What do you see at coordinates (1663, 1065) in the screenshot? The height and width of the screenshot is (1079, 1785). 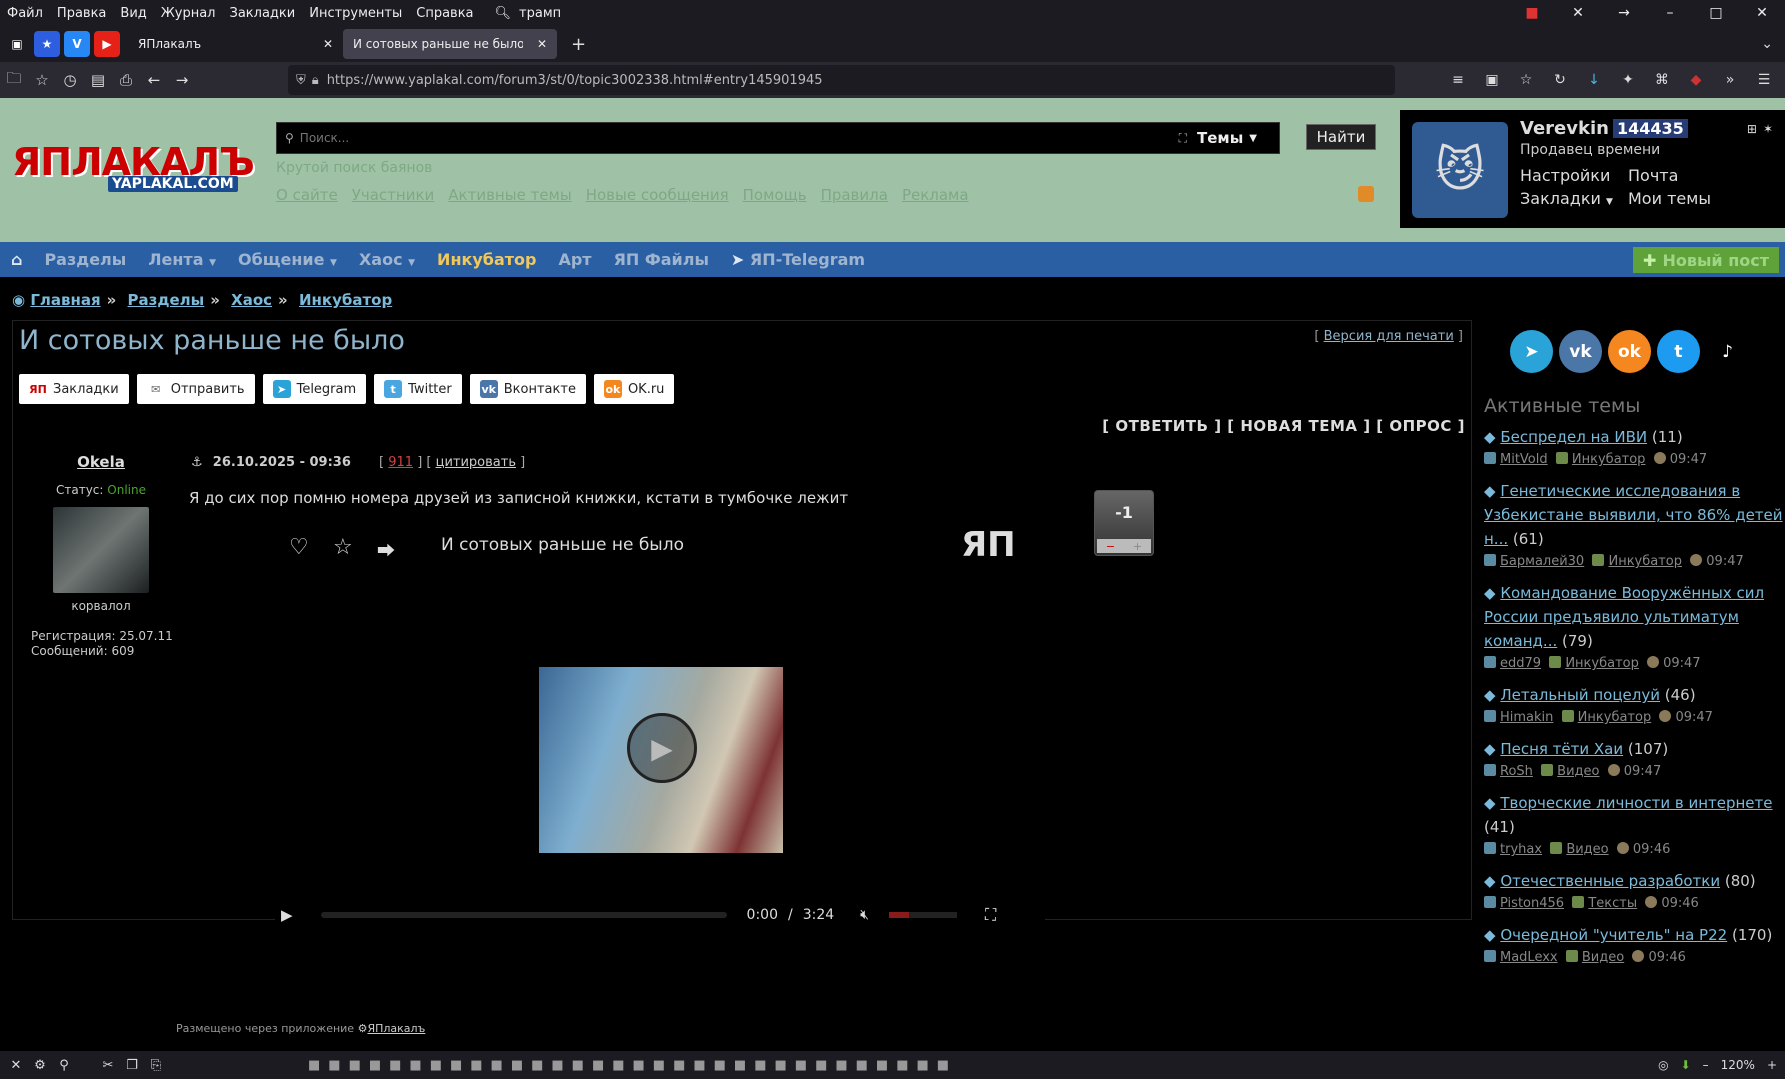 I see `tray-icon: ◎` at bounding box center [1663, 1065].